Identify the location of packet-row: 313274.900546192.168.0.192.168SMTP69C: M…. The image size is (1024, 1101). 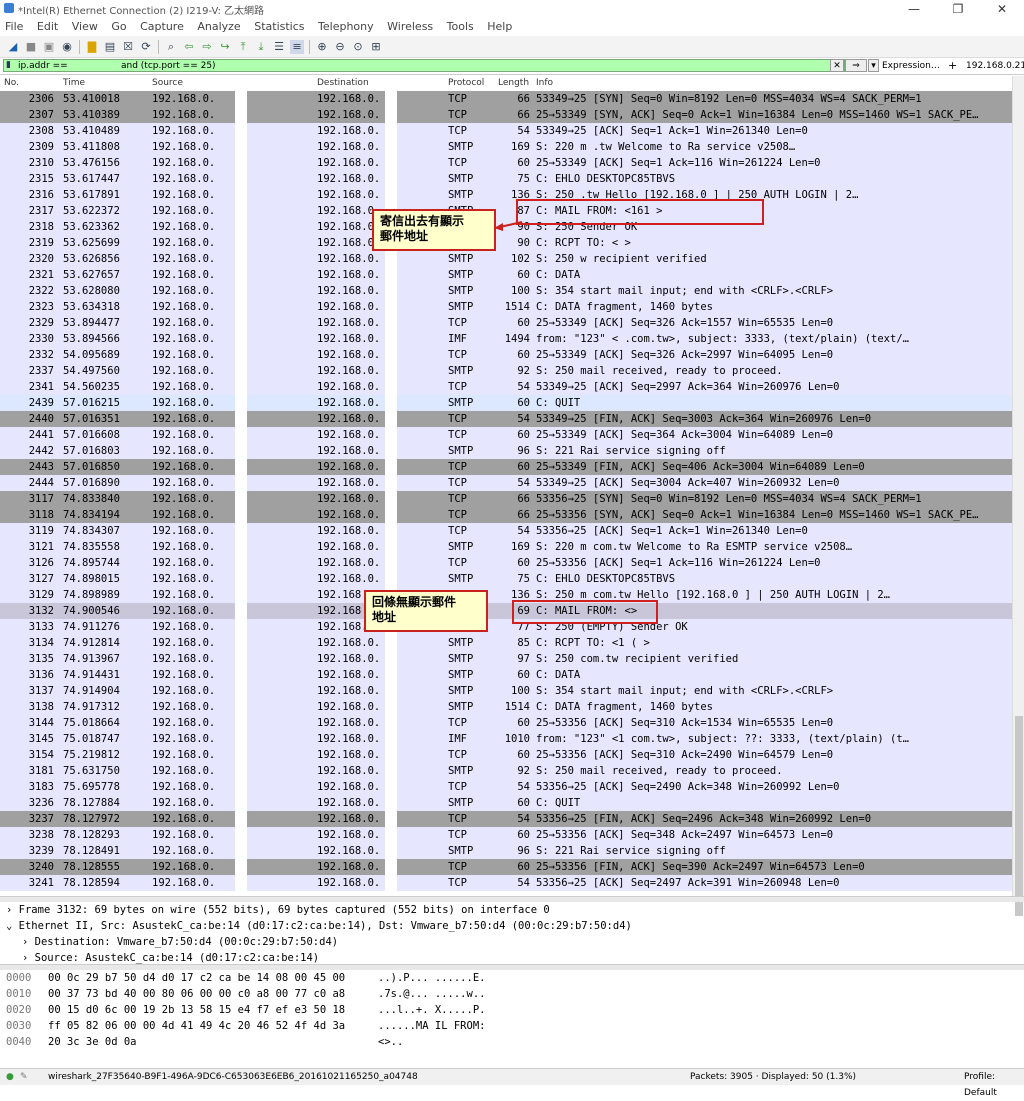
(506, 611).